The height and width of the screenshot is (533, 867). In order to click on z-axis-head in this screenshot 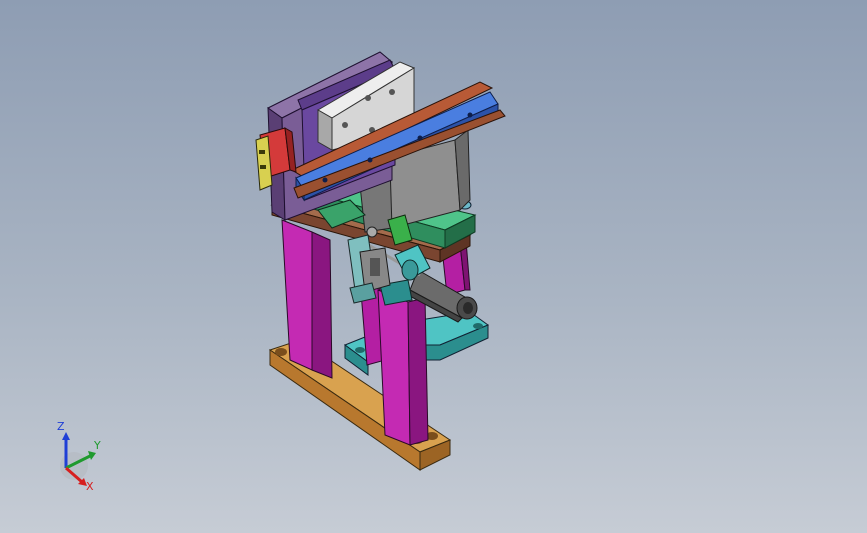, I will do `click(66, 436)`.